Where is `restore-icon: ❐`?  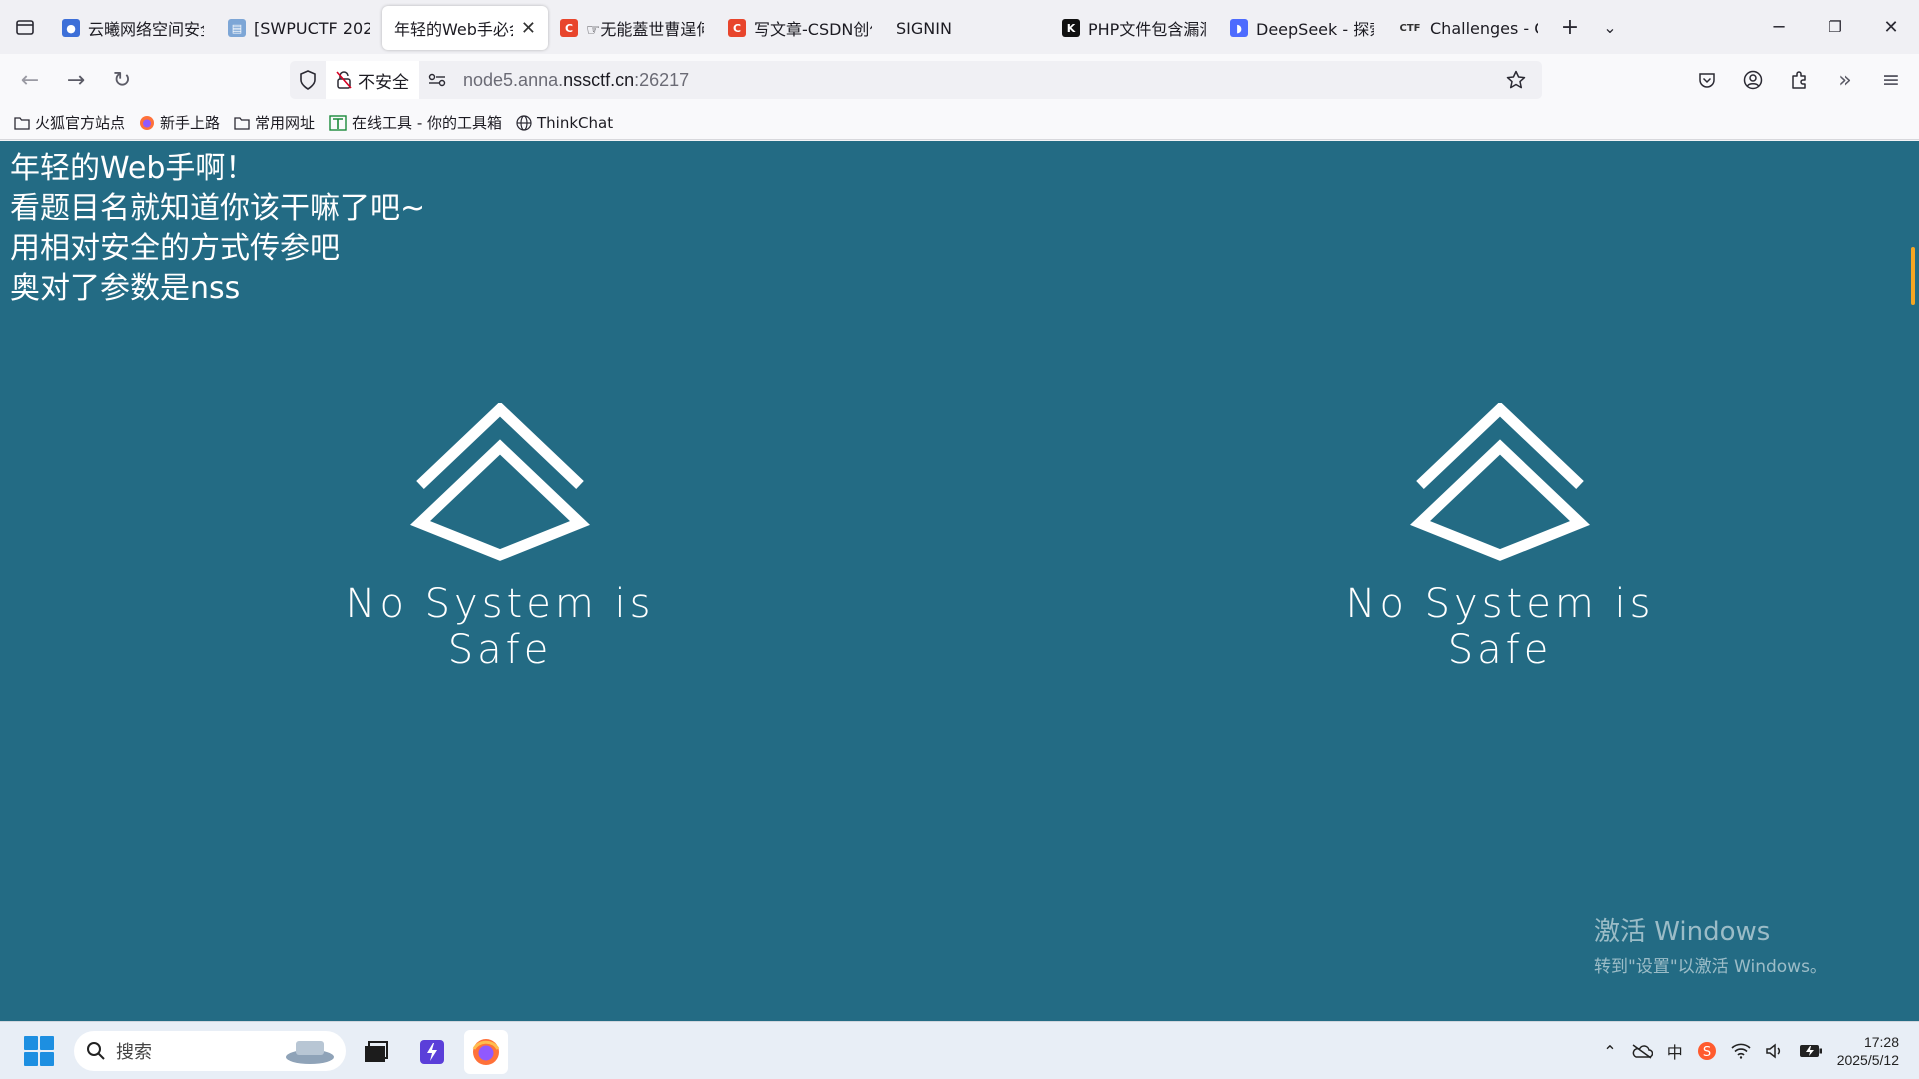
restore-icon: ❐ is located at coordinates (1835, 27).